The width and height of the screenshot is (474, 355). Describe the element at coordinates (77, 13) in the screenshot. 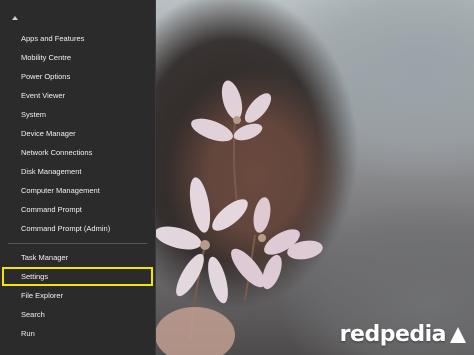

I see `menu-header` at that location.